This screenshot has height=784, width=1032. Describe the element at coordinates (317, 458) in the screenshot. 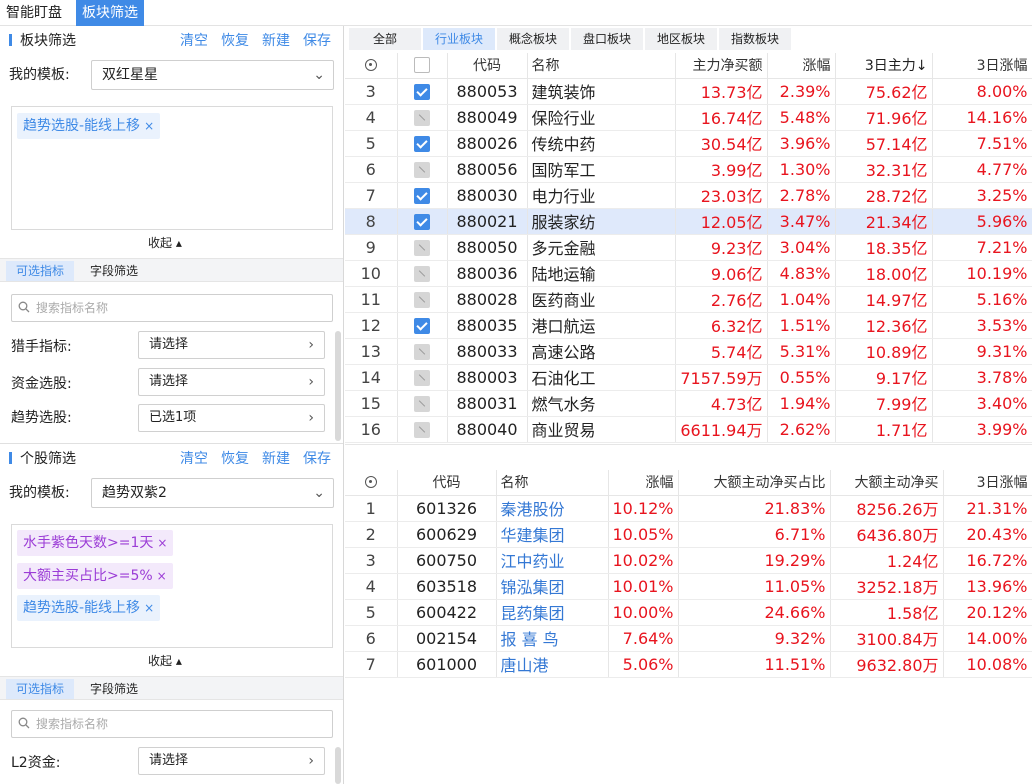

I see `stock-save-button: 保存` at that location.